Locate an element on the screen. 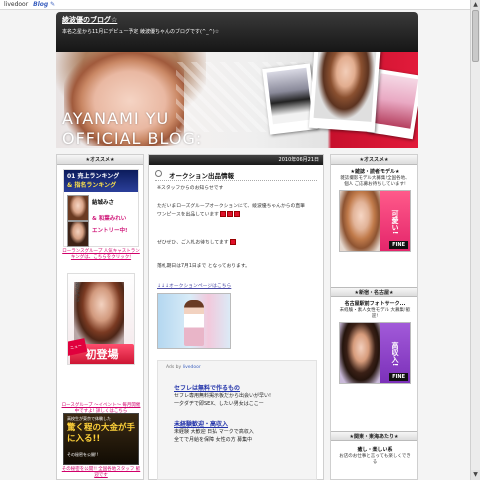 The width and height of the screenshot is (480, 480). money-ad-small-text: 高校生が東京で体験した is located at coordinates (89, 418).